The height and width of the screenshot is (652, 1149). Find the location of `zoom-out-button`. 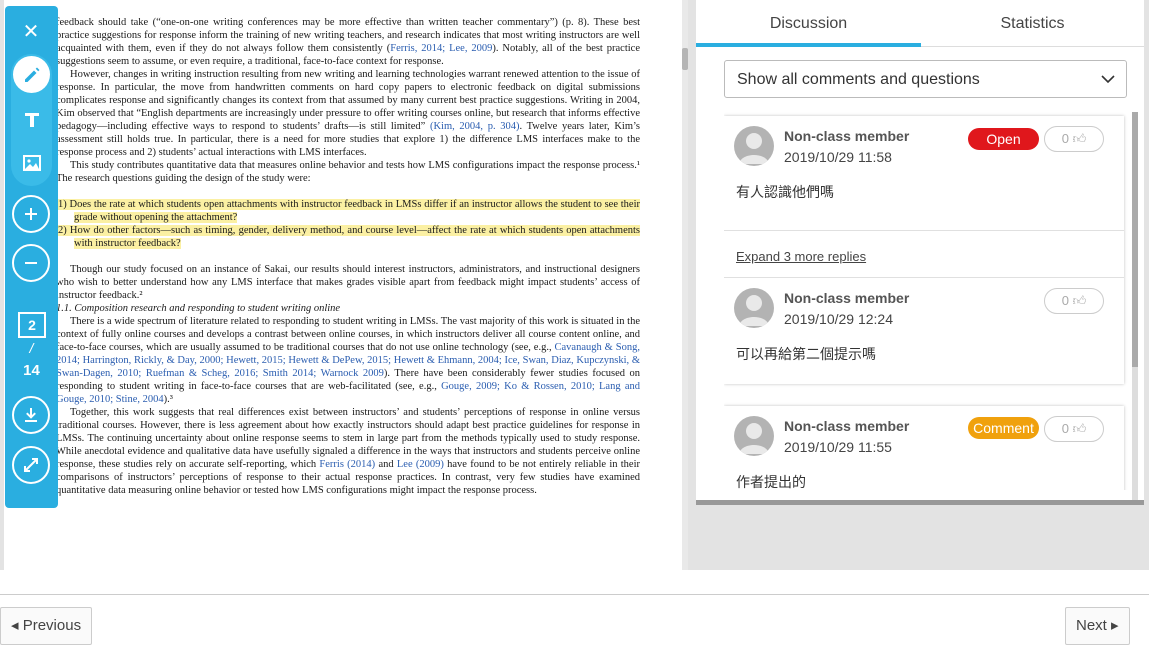

zoom-out-button is located at coordinates (31, 263).